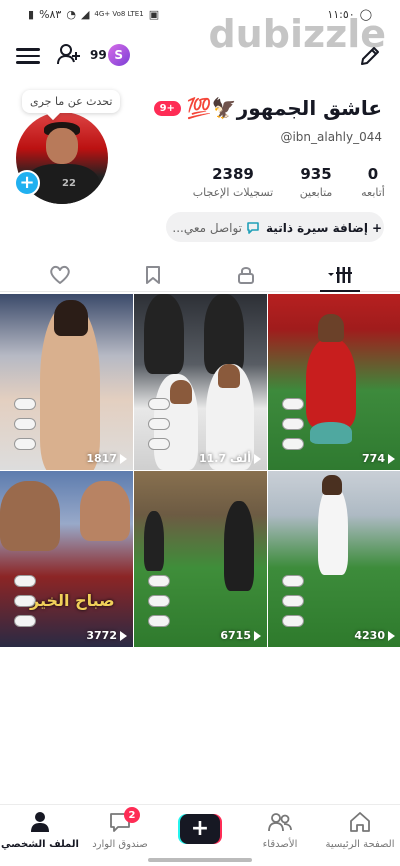  I want to click on grid-icon, so click(340, 275).